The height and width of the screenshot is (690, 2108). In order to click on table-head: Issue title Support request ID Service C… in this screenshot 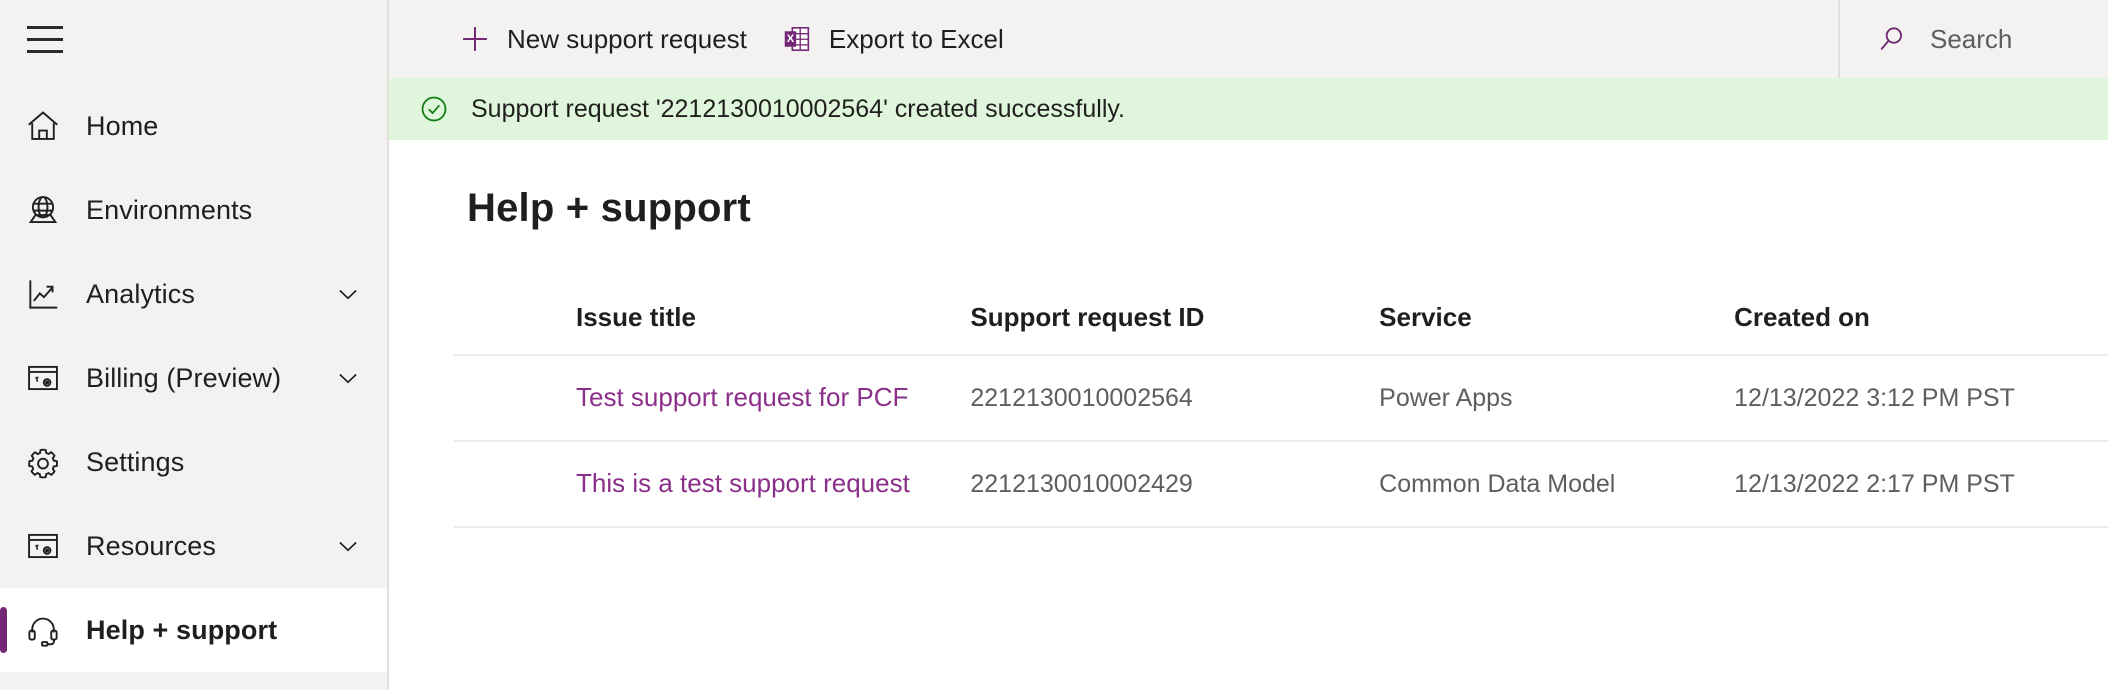, I will do `click(1281, 323)`.